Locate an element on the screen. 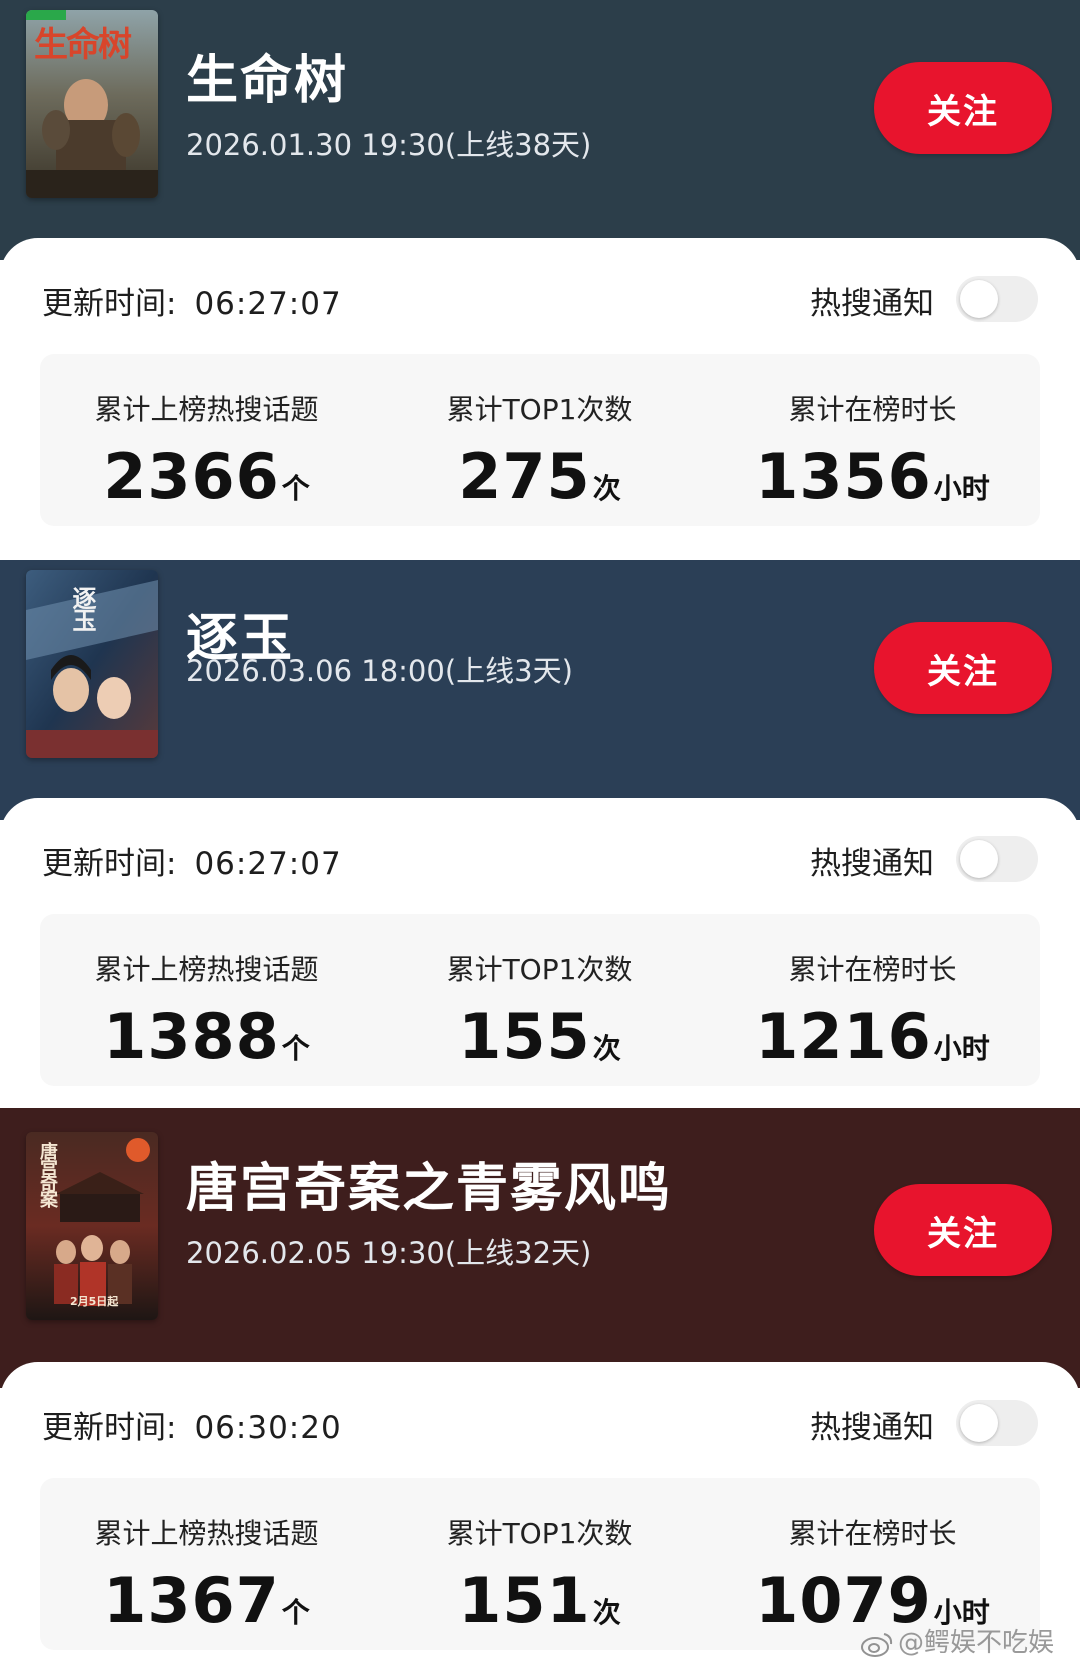 The height and width of the screenshot is (1663, 1080). stat-hot-topics: 累计上榜热搜话题 1388个 is located at coordinates (206, 1000).